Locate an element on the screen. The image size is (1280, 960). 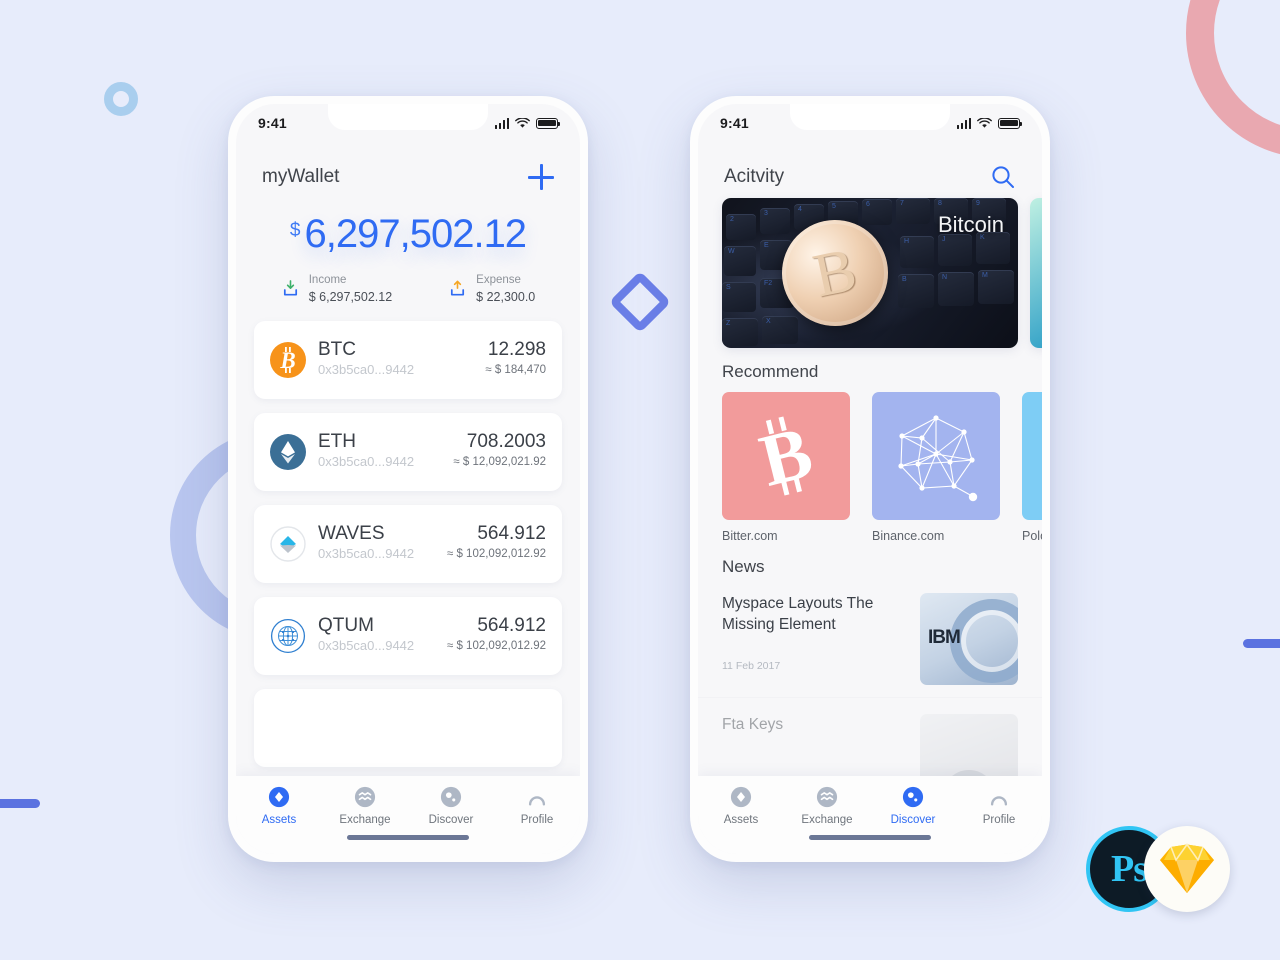
asset-amount: 708.2003 is located at coordinates (506, 442).